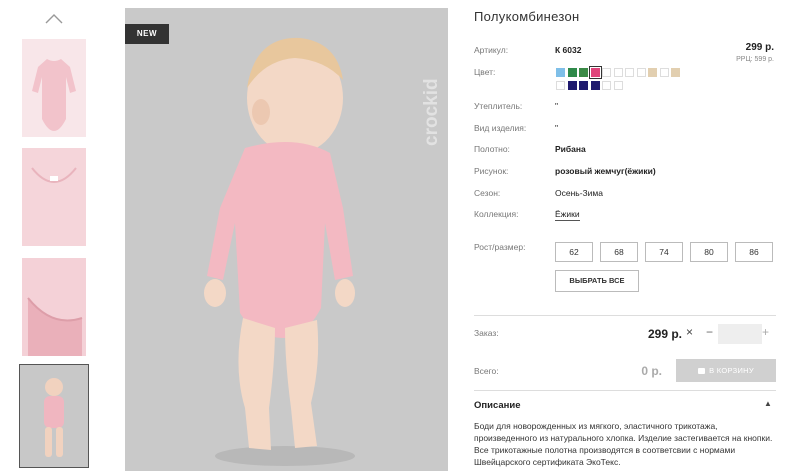  What do you see at coordinates (54, 19) in the screenshot?
I see `thumbnails-up-arrow-icon` at bounding box center [54, 19].